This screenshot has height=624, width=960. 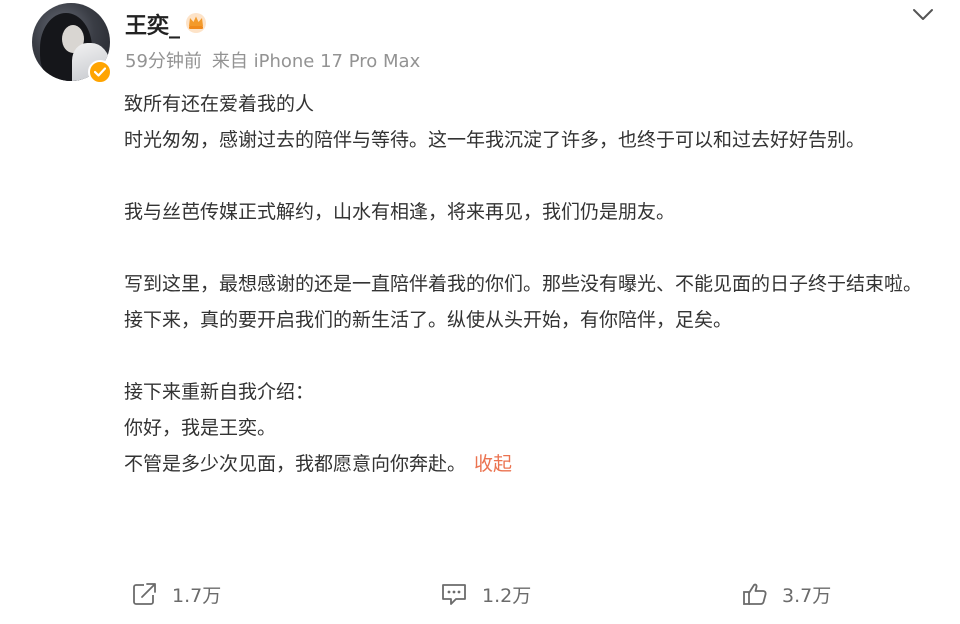 I want to click on like-button: 3.7万, so click(x=786, y=594).